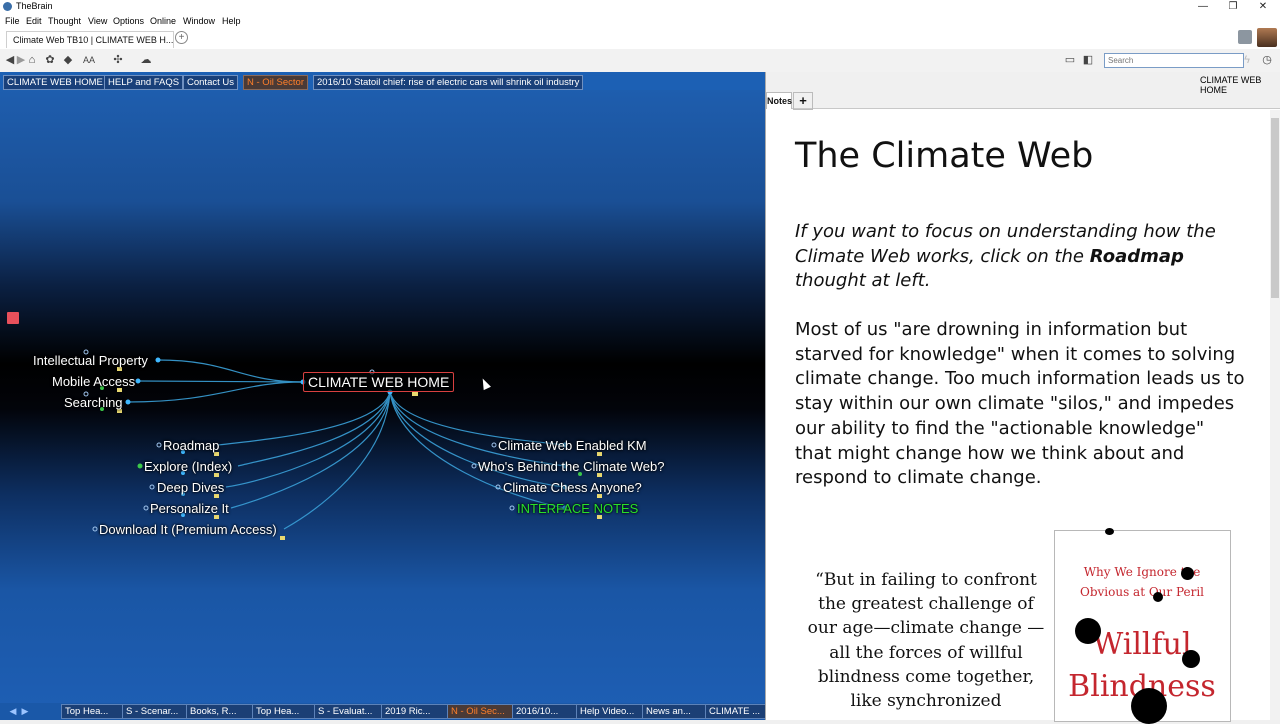 The image size is (1280, 724). What do you see at coordinates (640, 39) in the screenshot?
I see `tab-bar` at bounding box center [640, 39].